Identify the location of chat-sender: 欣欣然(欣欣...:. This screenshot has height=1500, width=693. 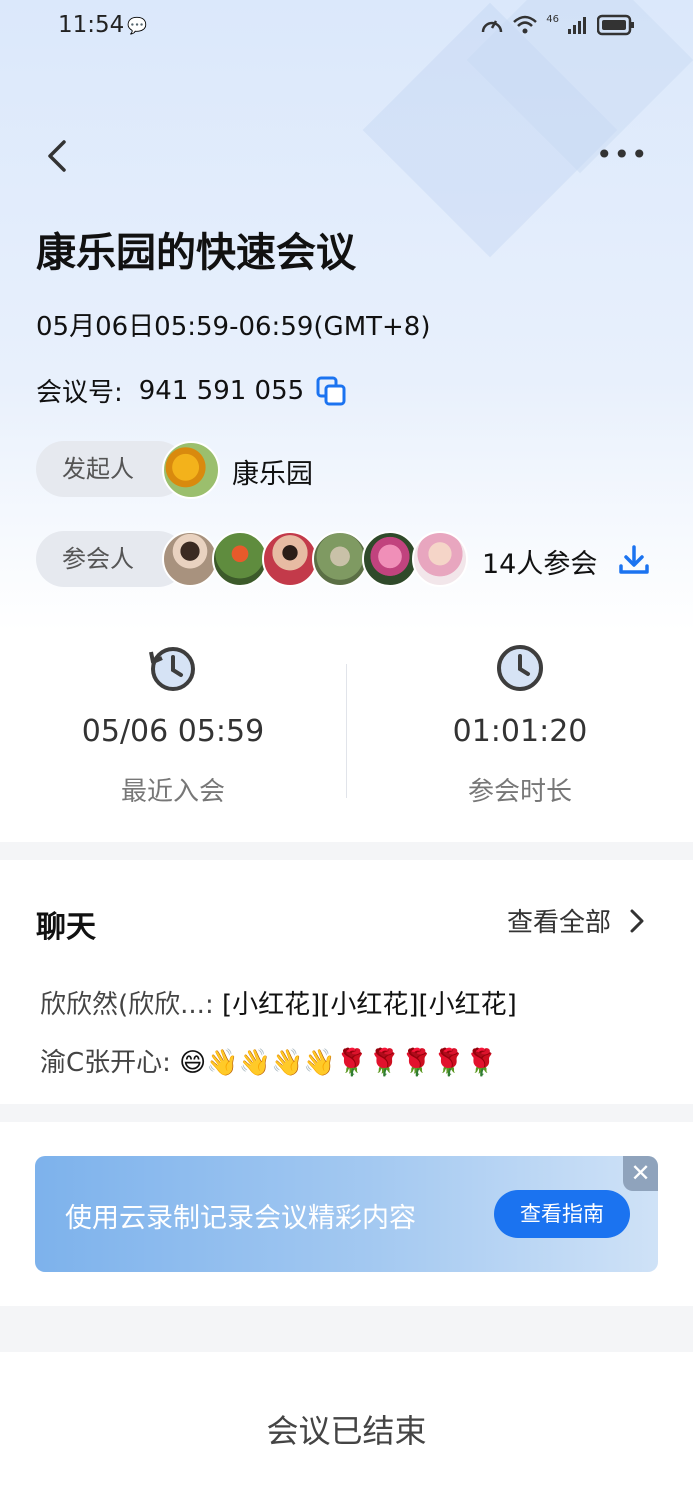
(127, 1005).